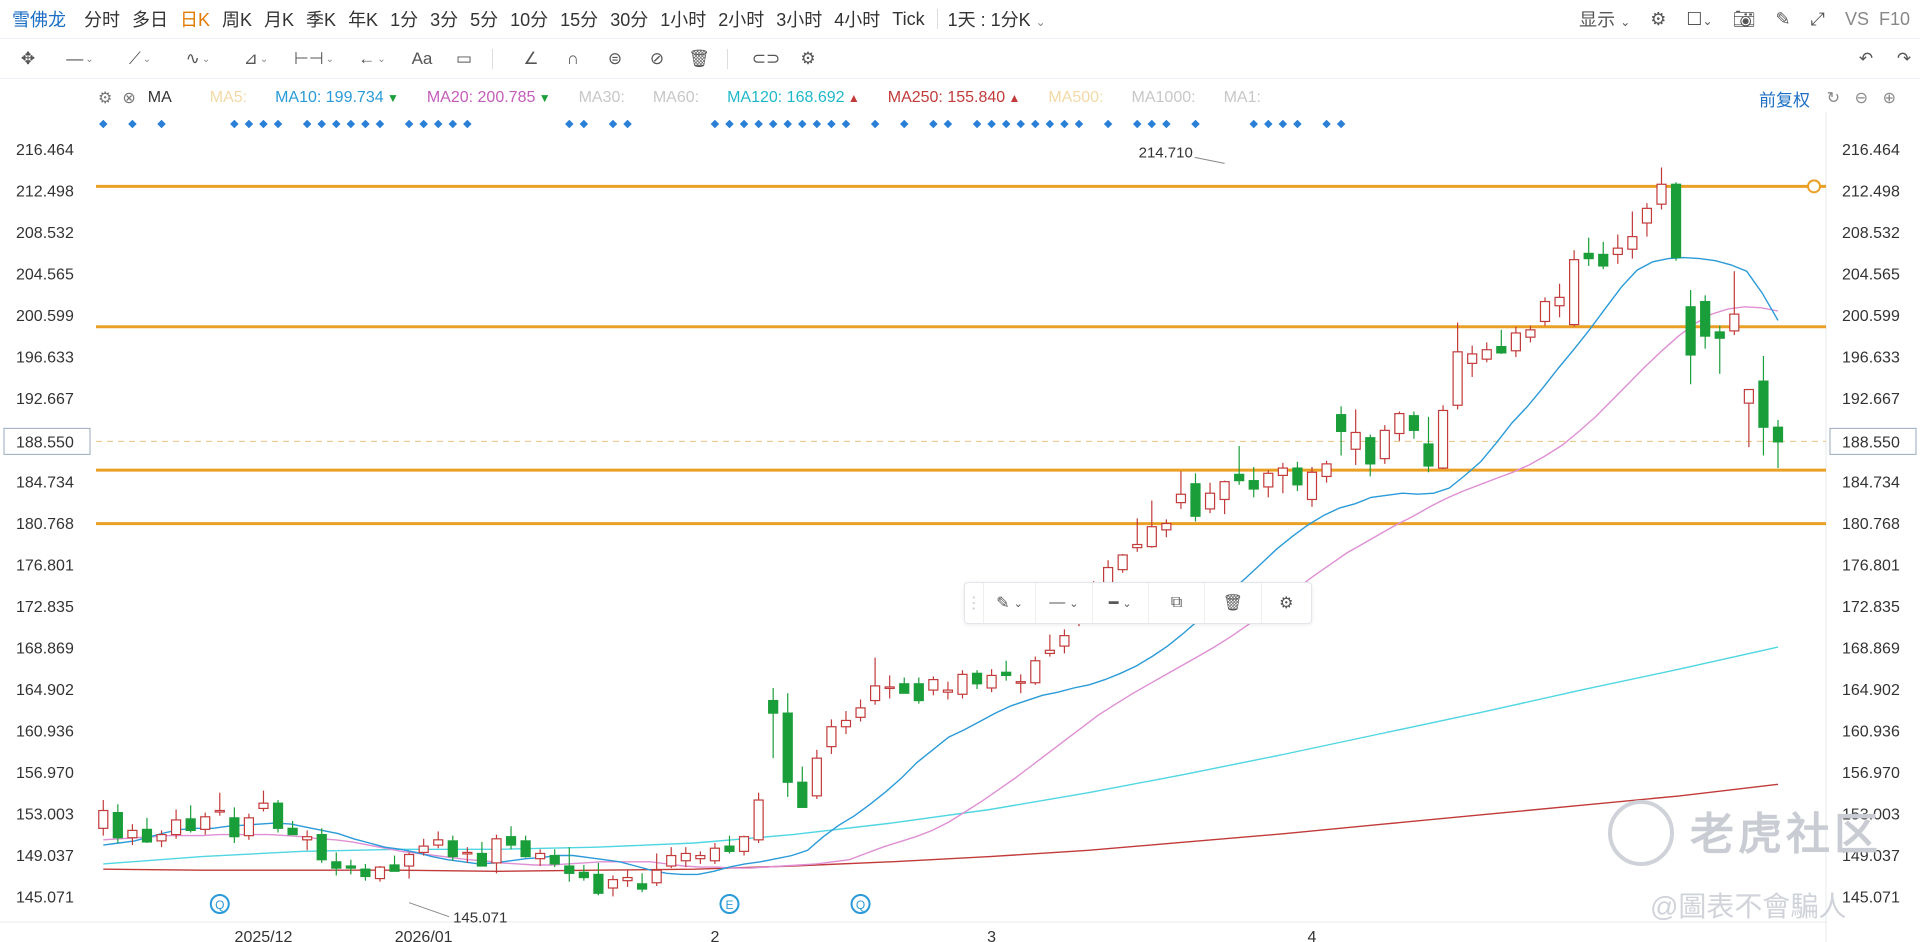  Describe the element at coordinates (535, 19) in the screenshot. I see `timeframe-10: 10分` at that location.